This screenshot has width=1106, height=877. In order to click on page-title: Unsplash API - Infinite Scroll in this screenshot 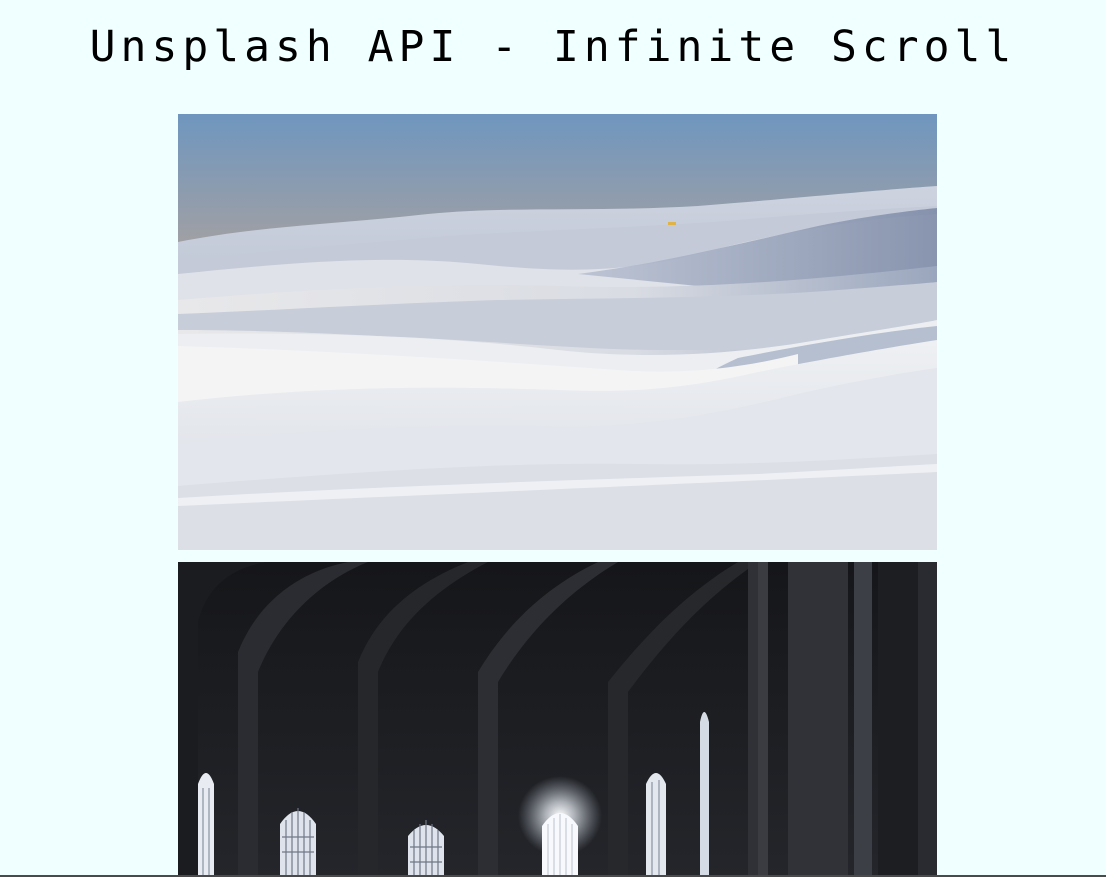, I will do `click(553, 47)`.